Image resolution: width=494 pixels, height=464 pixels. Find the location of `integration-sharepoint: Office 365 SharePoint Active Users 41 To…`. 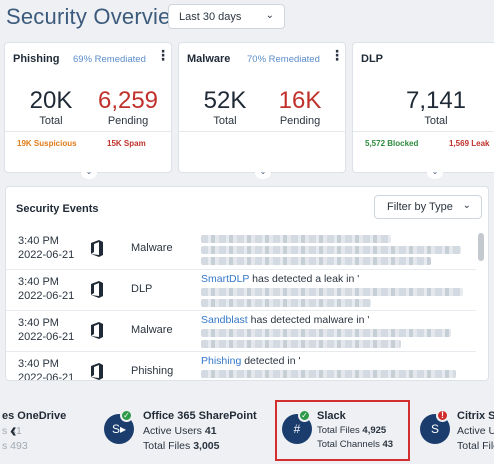

integration-sharepoint: Office 365 SharePoint Active Users 41 To… is located at coordinates (200, 431).